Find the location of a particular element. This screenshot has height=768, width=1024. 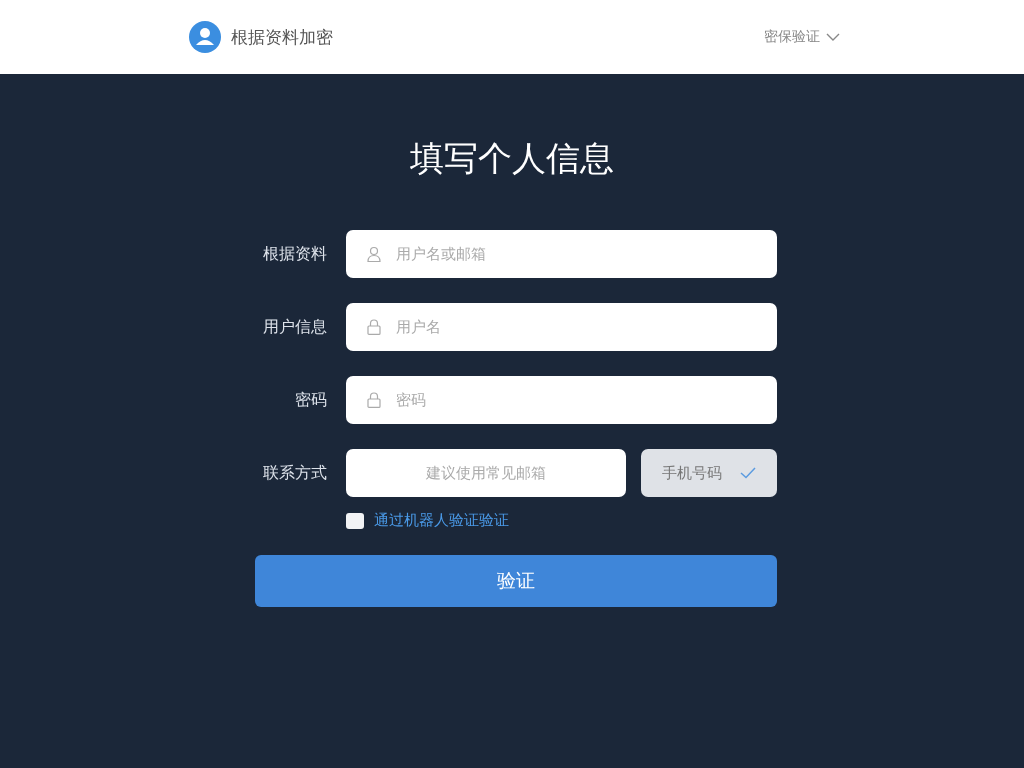

verify-menu: 密保验证 is located at coordinates (802, 37).